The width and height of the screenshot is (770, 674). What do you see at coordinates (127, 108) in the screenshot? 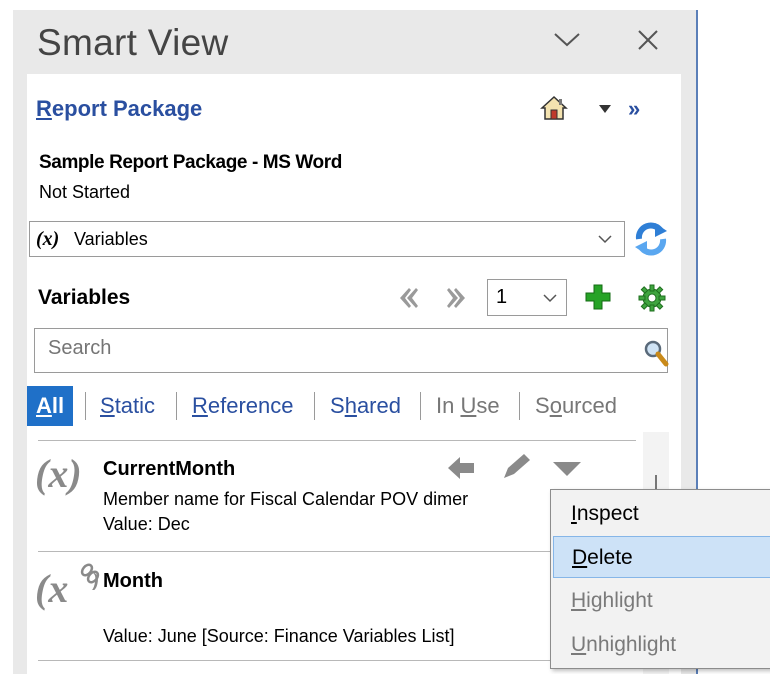
I see `report-package-link-rest: eport Package` at bounding box center [127, 108].